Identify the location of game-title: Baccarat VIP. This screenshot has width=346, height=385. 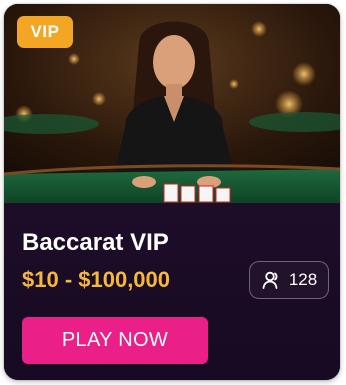
(95, 242).